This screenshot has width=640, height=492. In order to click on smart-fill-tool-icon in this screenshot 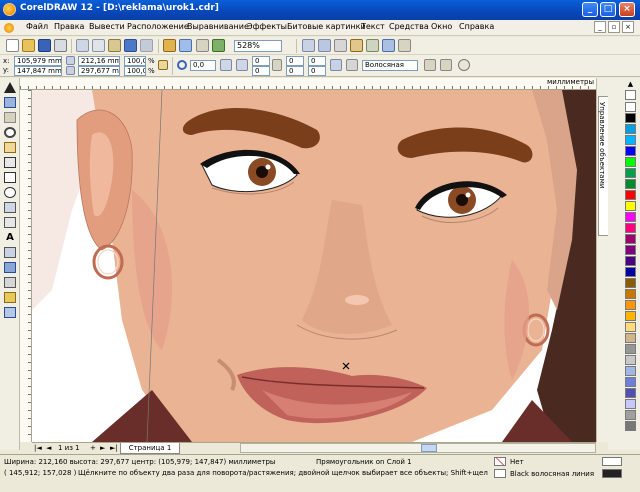, I will do `click(10, 162)`.